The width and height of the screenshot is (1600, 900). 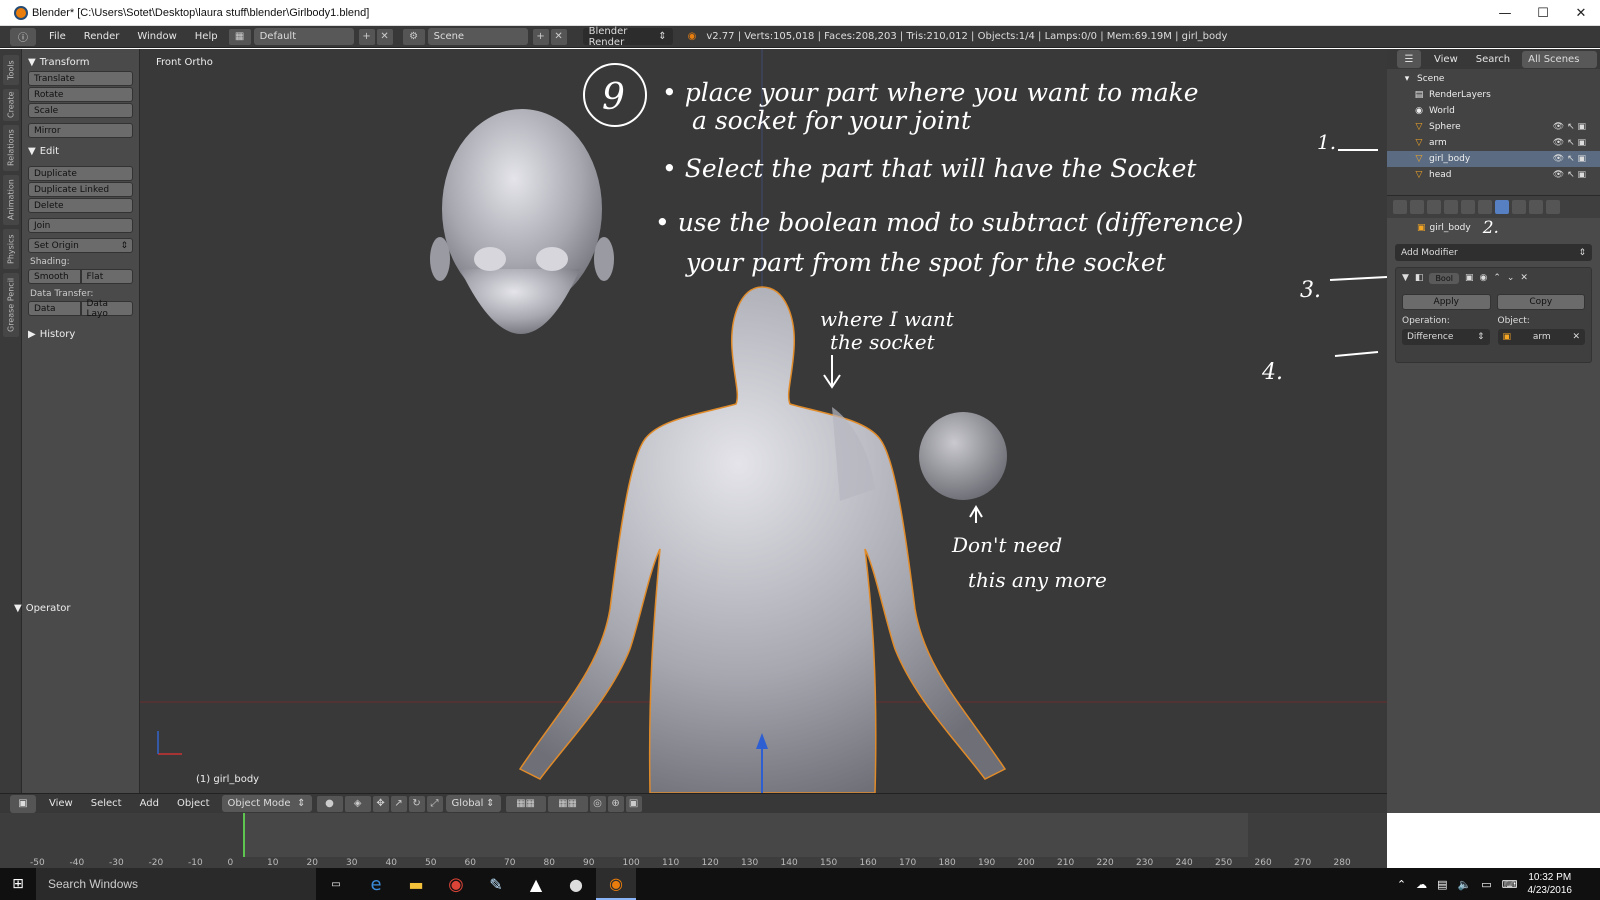 I want to click on outliner-menu-search: Search, so click(x=1493, y=59).